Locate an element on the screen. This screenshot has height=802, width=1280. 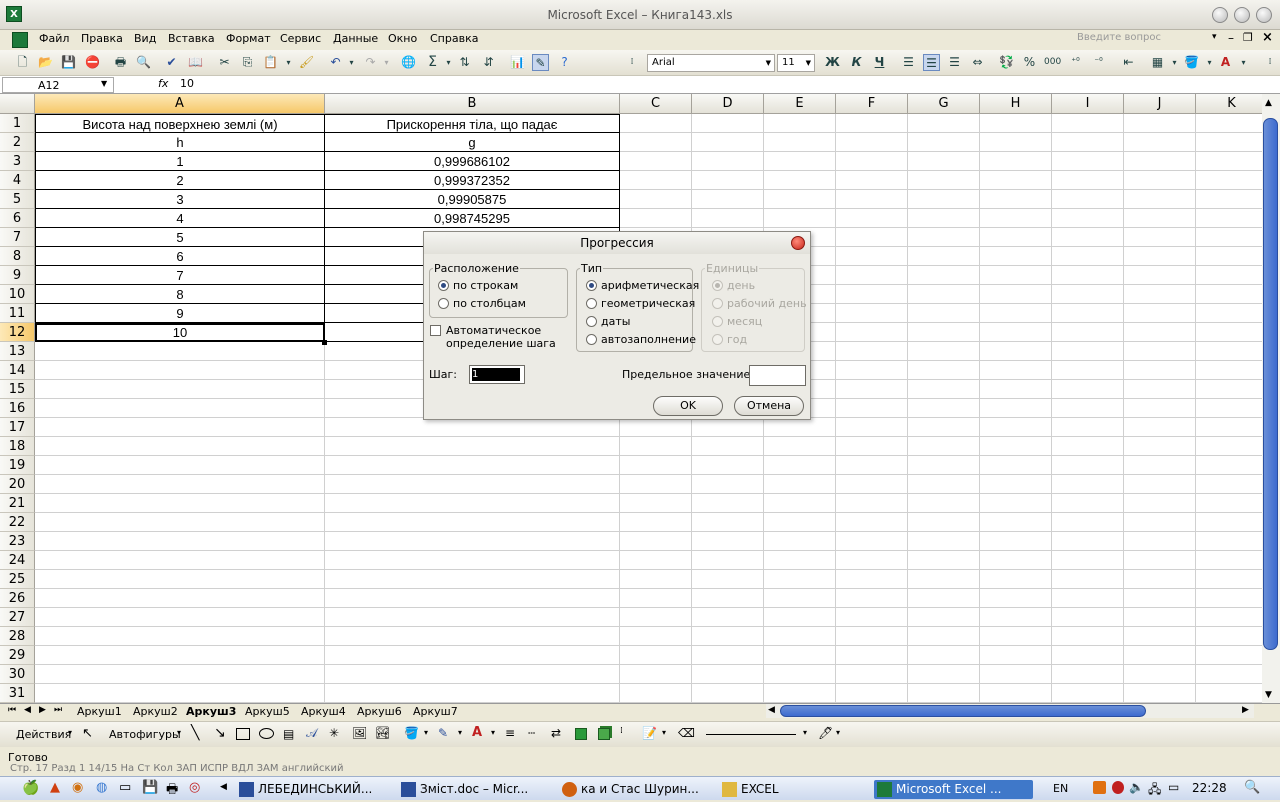
menu-view: Вид is located at coordinates (145, 38).